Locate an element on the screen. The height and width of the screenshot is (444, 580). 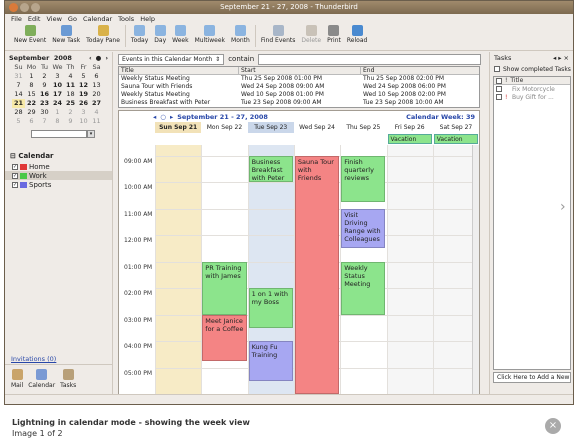
column-header: Start is located at coordinates (300, 70).